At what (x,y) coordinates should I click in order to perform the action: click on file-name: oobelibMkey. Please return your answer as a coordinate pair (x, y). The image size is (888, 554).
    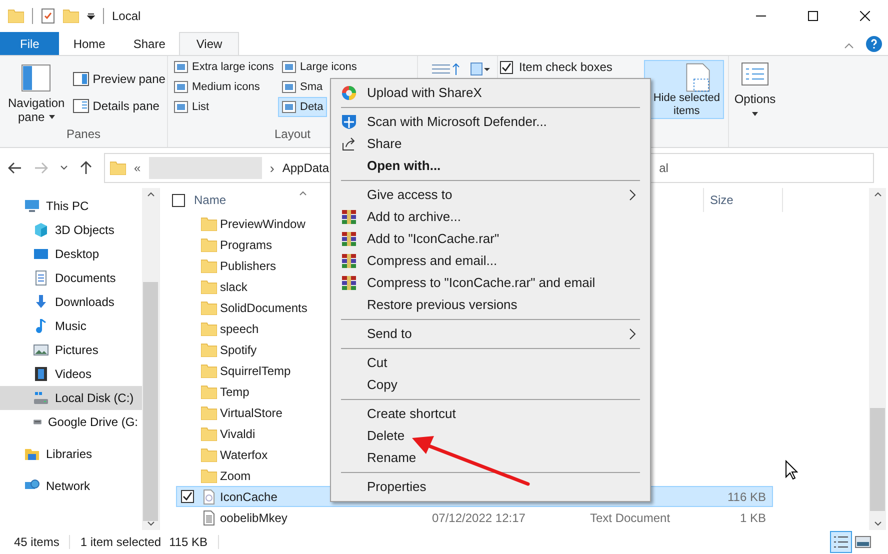
    Looking at the image, I should click on (254, 517).